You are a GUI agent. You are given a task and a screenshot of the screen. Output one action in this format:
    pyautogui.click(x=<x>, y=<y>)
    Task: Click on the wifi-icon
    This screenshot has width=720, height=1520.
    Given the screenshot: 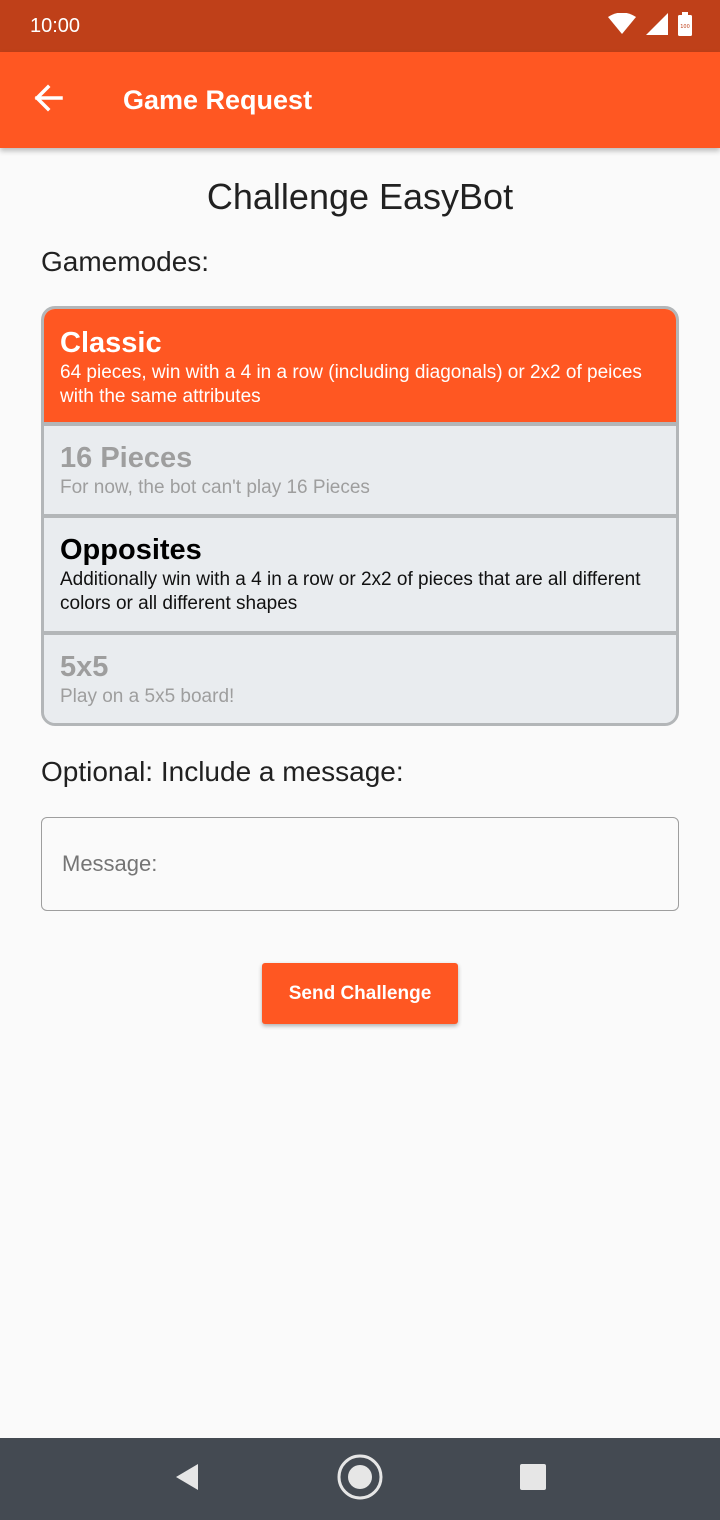 What is the action you would take?
    pyautogui.click(x=622, y=26)
    